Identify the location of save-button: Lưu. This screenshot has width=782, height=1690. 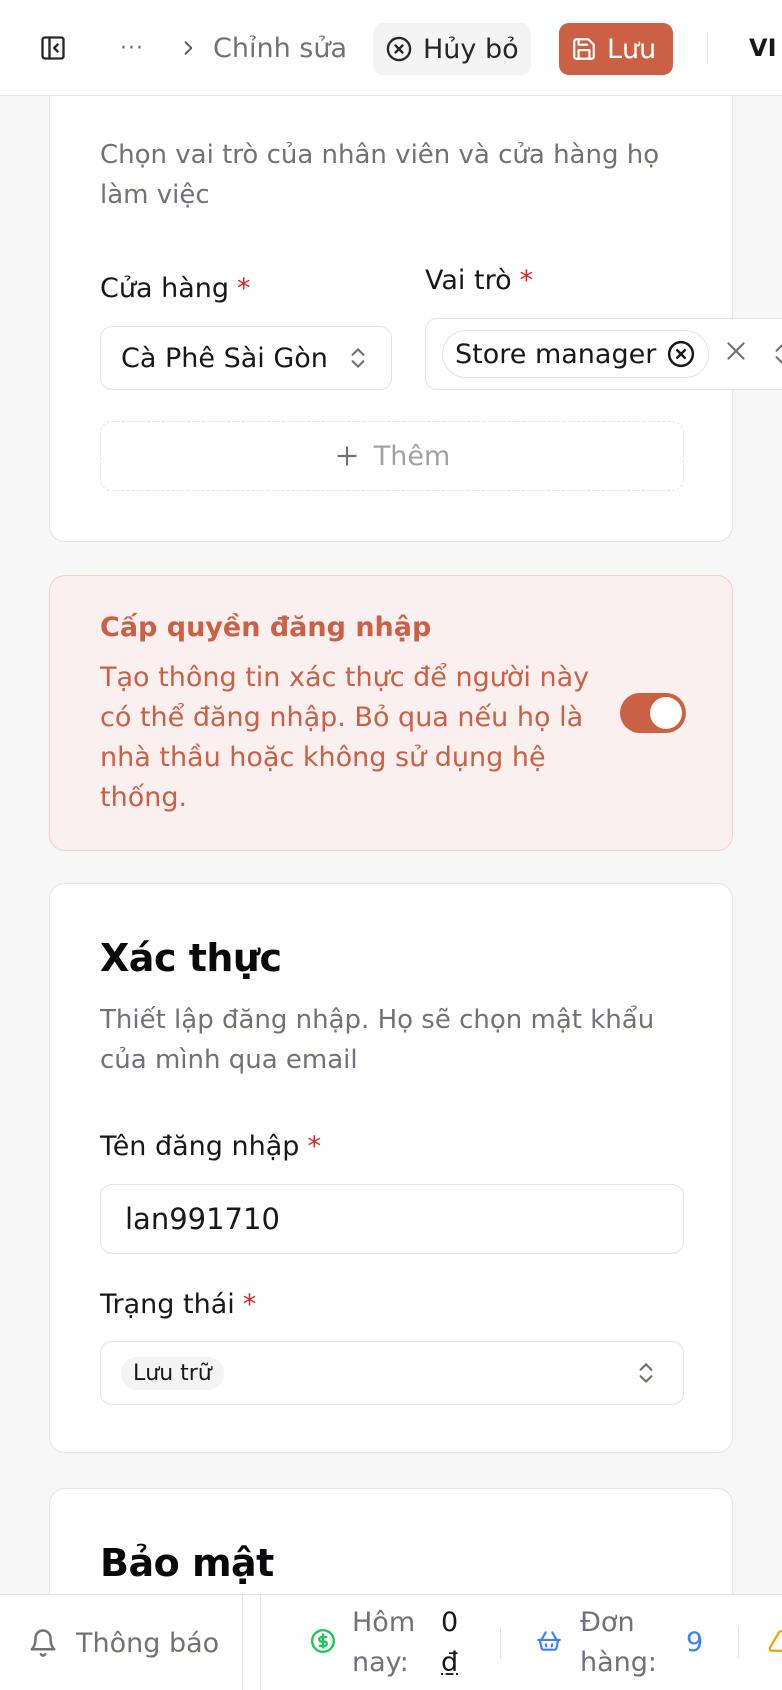
(616, 49).